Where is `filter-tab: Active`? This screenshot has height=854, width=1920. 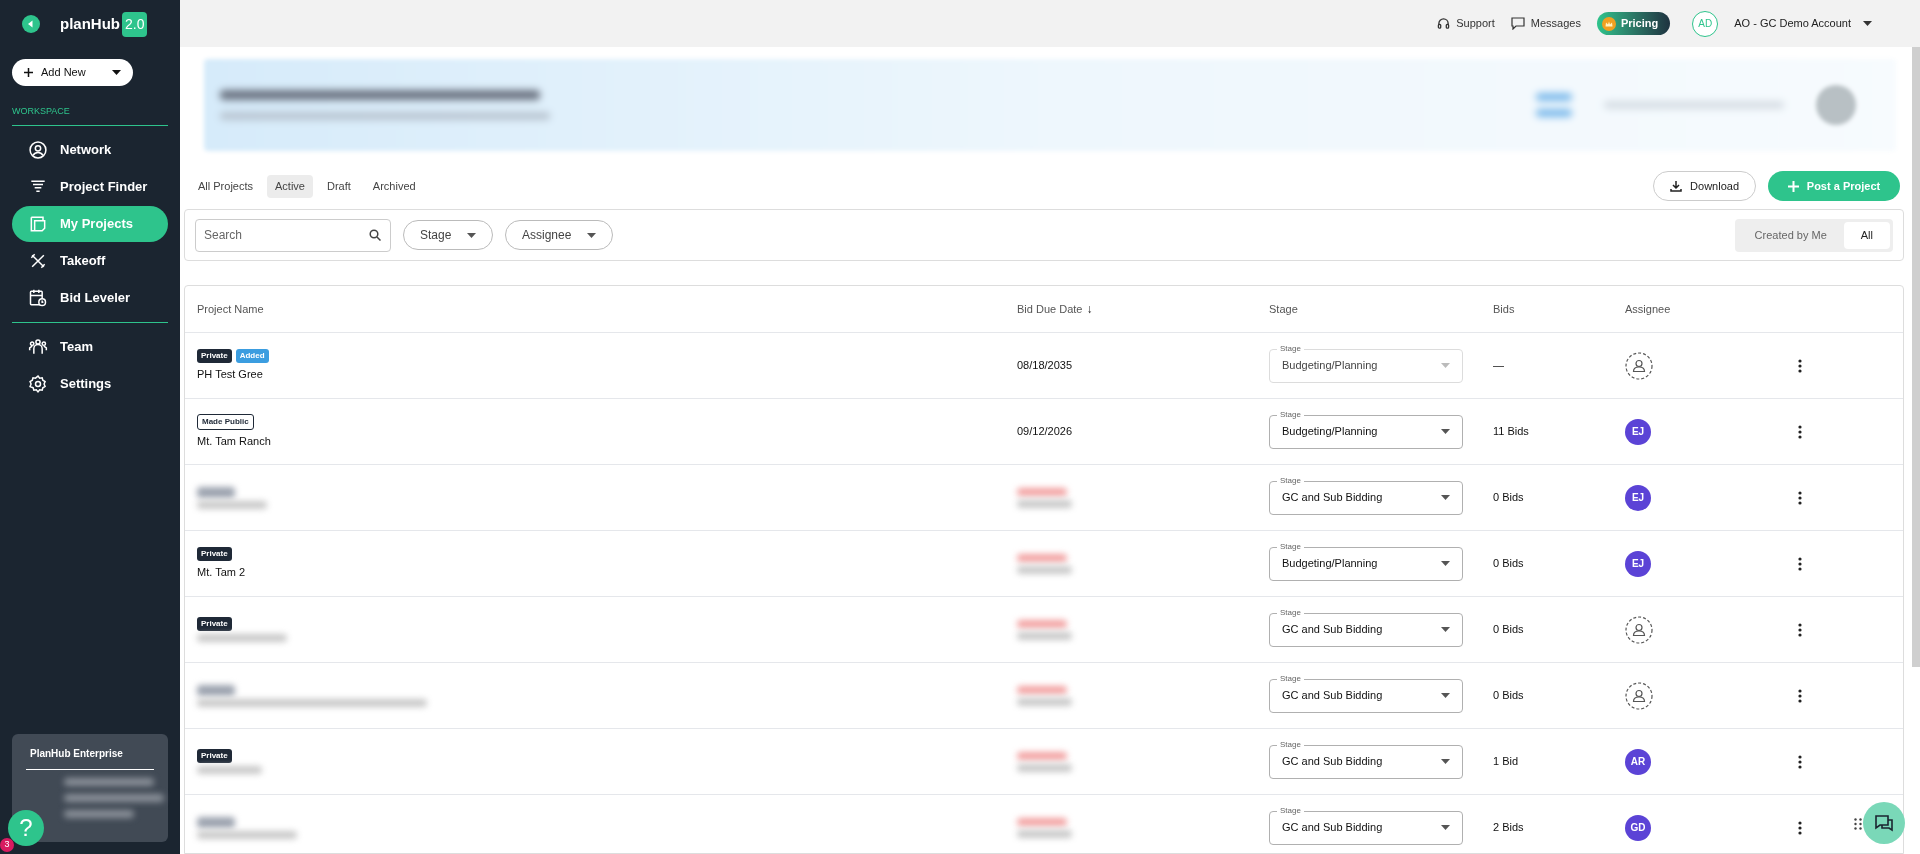 filter-tab: Active is located at coordinates (290, 186).